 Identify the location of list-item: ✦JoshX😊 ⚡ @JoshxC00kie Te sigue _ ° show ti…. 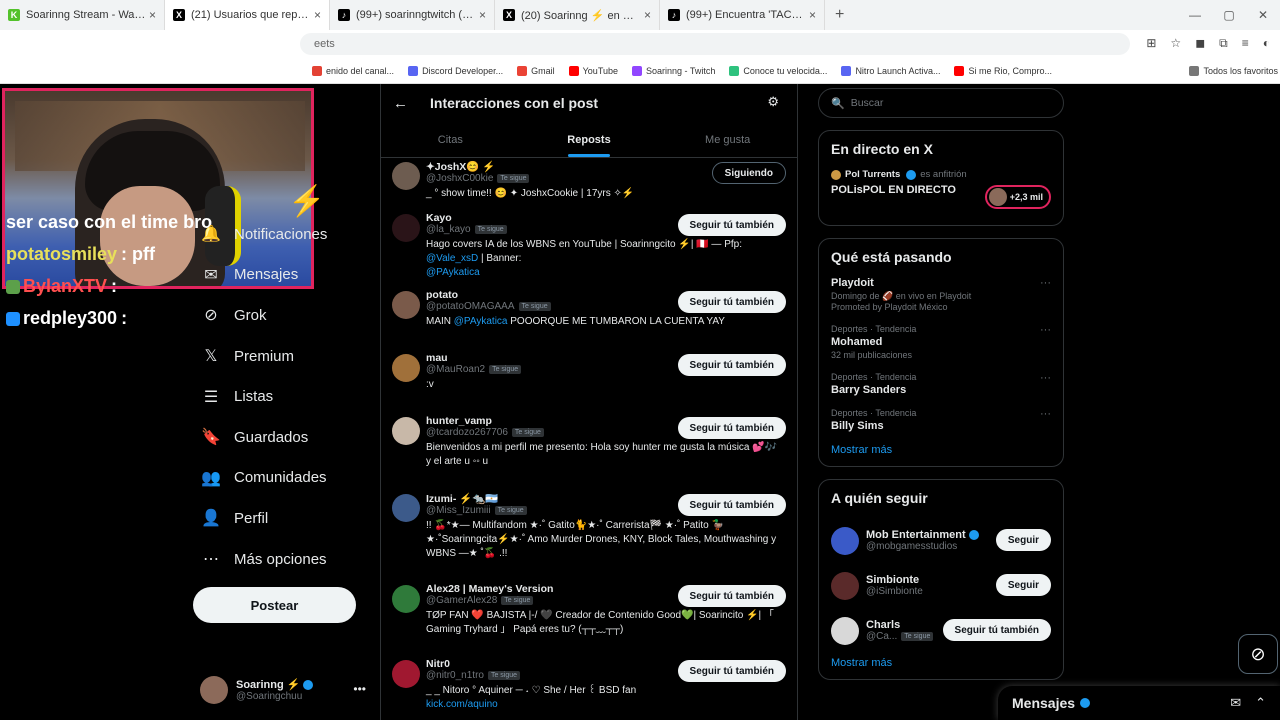
(589, 178).